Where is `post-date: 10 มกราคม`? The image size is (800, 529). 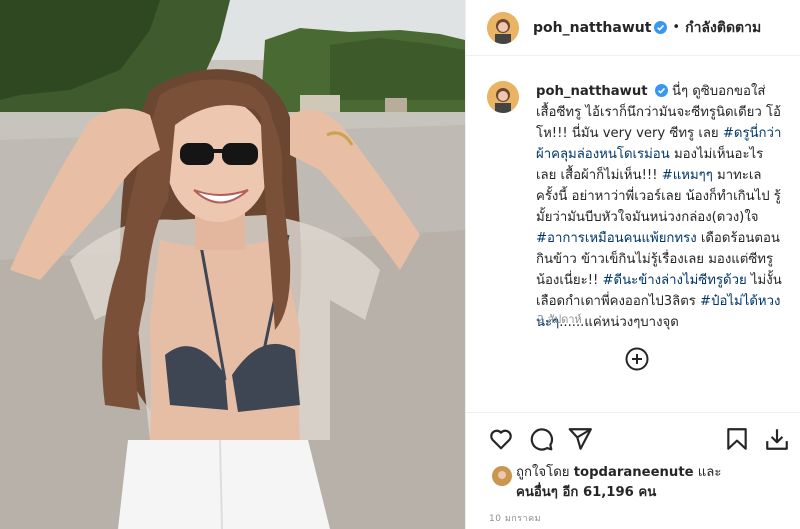 post-date: 10 มกราคม is located at coordinates (515, 518).